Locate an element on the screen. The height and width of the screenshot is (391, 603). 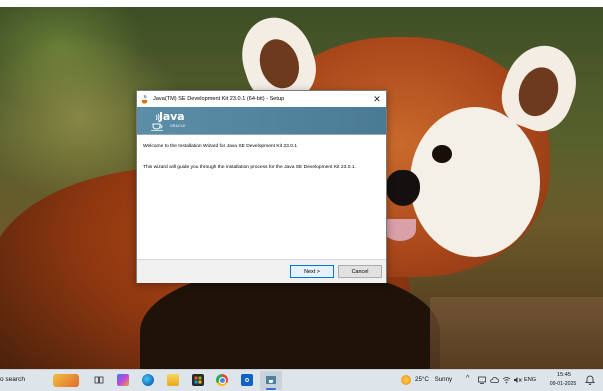
outlook-icon: o is located at coordinates (247, 380).